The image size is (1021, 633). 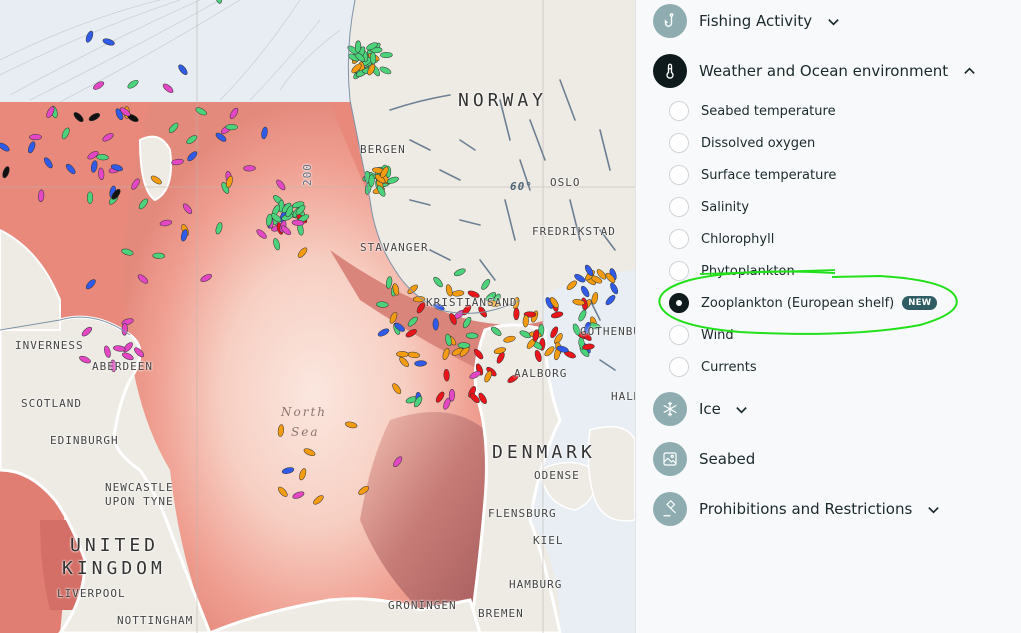 What do you see at coordinates (557, 475) in the screenshot?
I see `label-odense: ODENSE` at bounding box center [557, 475].